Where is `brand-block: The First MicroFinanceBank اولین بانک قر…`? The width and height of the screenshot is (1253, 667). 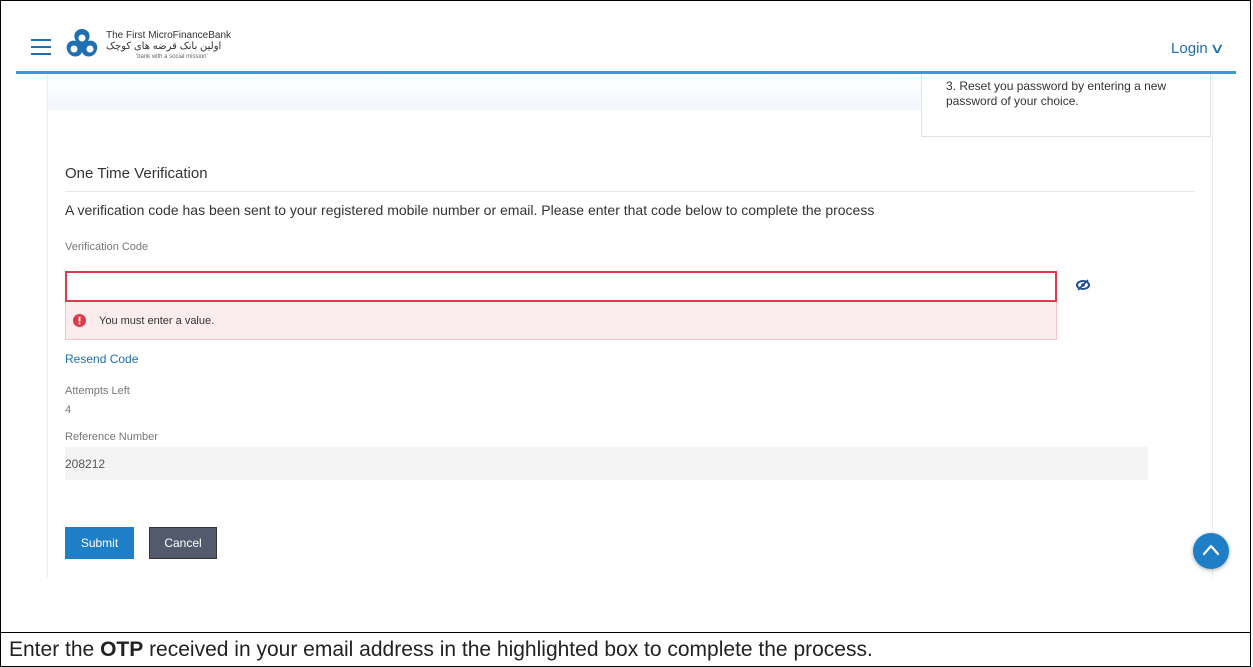 brand-block: The First MicroFinanceBank اولین بانک قر… is located at coordinates (168, 45).